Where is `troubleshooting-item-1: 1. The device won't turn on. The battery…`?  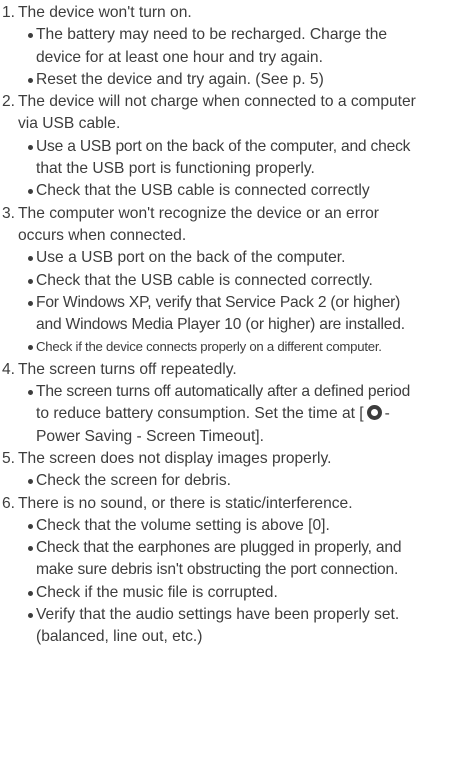 troubleshooting-item-1: 1. The device won't turn on. The battery… is located at coordinates (236, 46).